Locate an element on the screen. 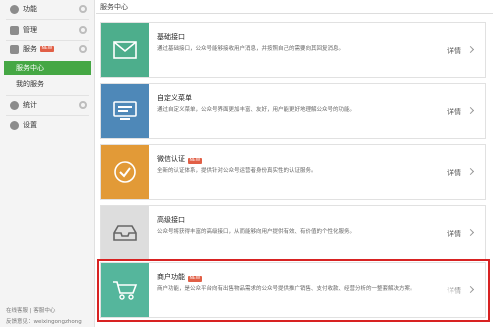 The image size is (493, 327). sidebar-item-stats: 统计 is located at coordinates (47, 105).